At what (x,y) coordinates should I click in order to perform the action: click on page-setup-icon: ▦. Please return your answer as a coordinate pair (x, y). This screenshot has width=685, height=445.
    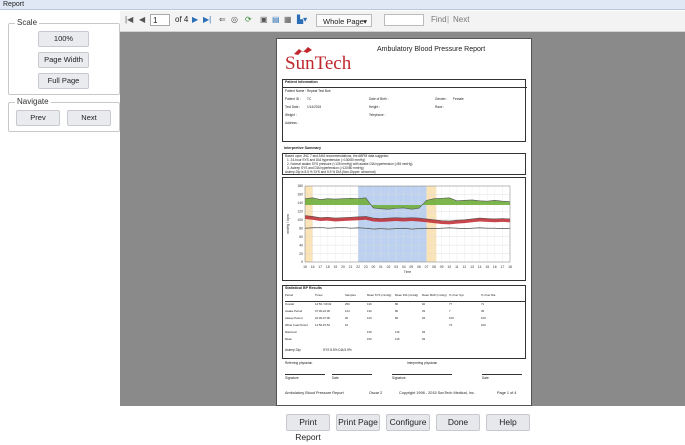
    Looking at the image, I should click on (288, 19).